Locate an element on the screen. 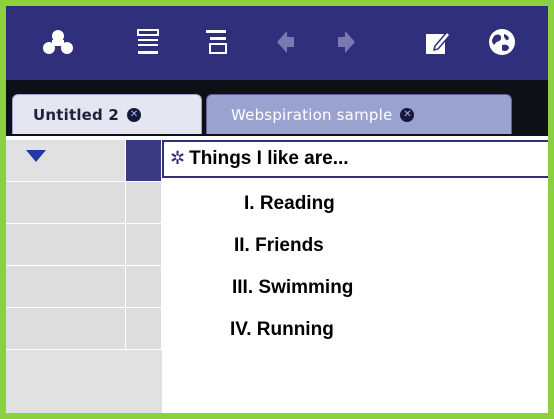 The height and width of the screenshot is (419, 554). outline-item-swimming: III. Swimming is located at coordinates (292, 288).